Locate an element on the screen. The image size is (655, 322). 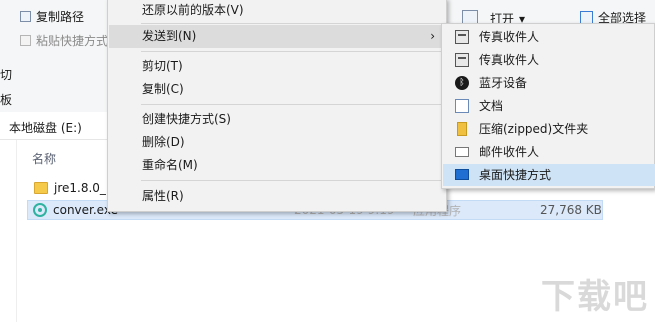
paste-icon is located at coordinates (25, 40).